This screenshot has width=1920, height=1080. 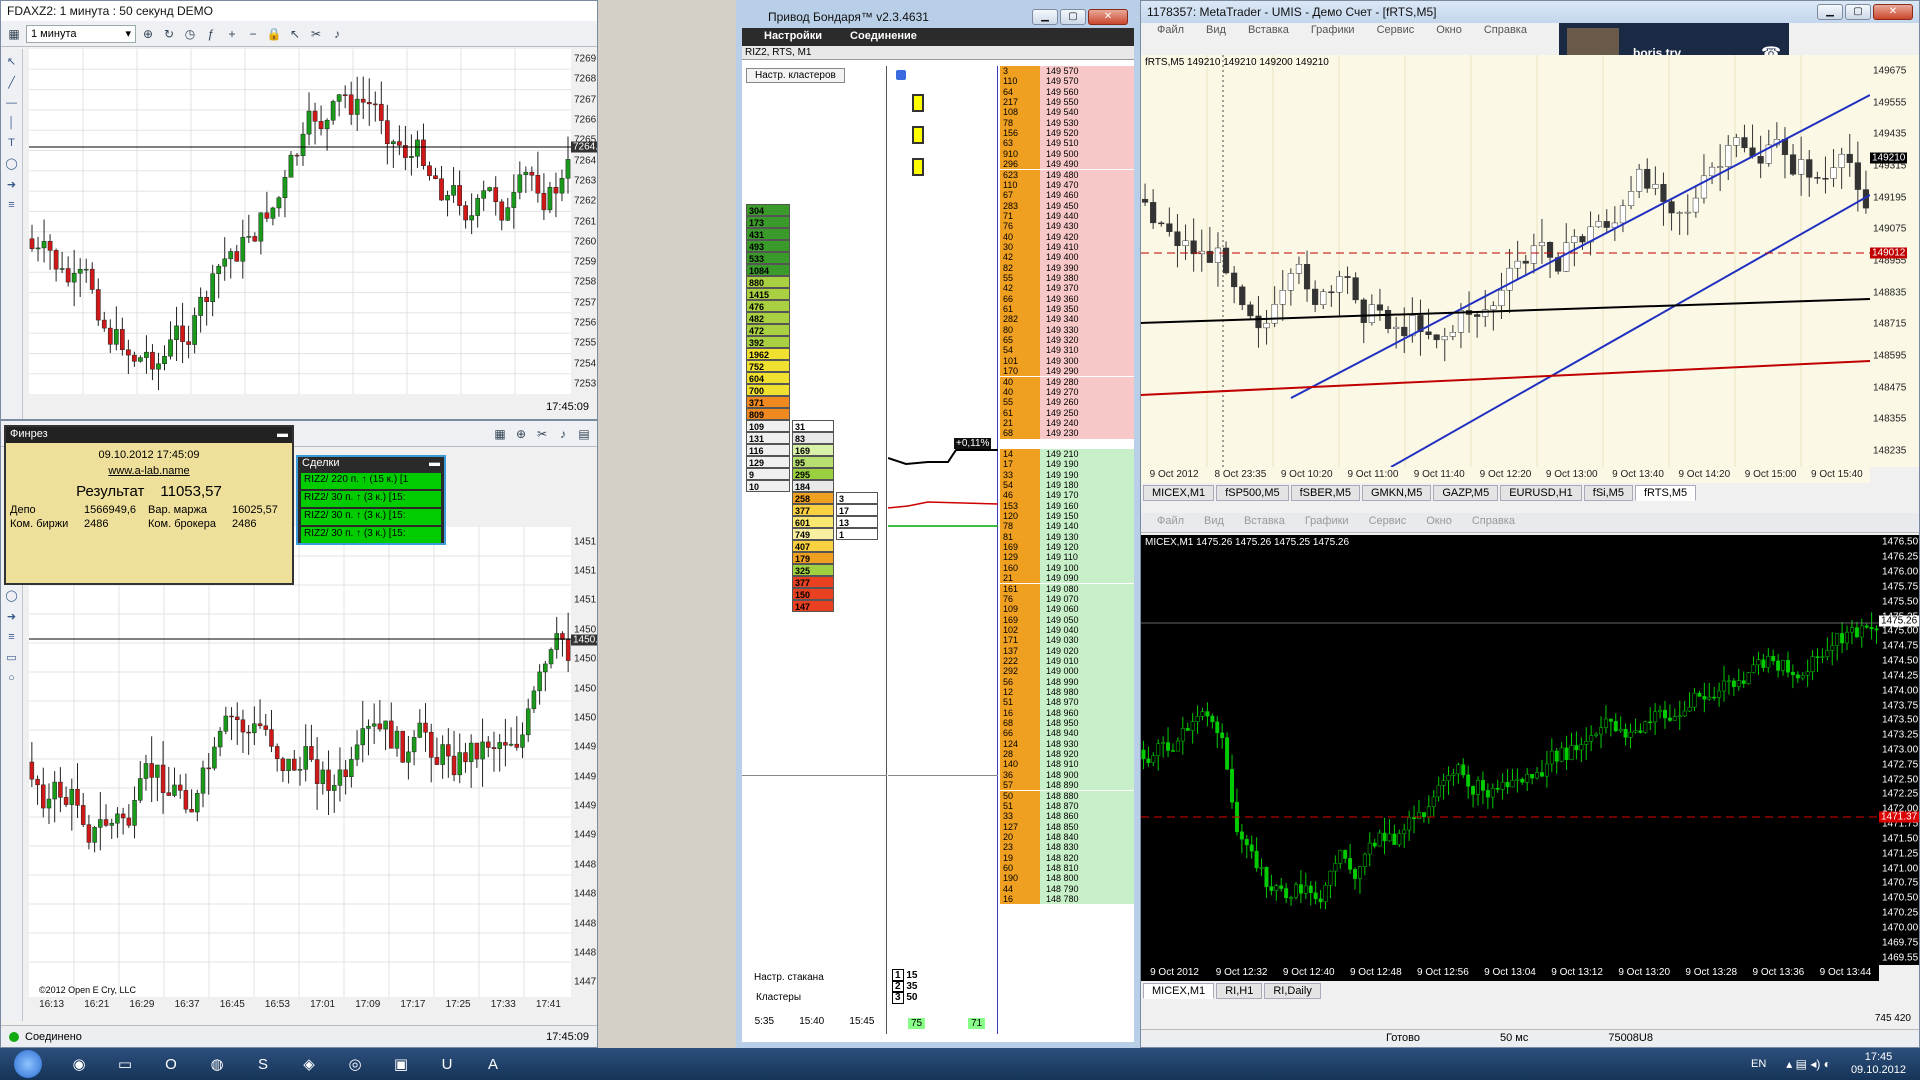 I want to click on arrow-tool-icon: ↖, so click(x=11, y=61).